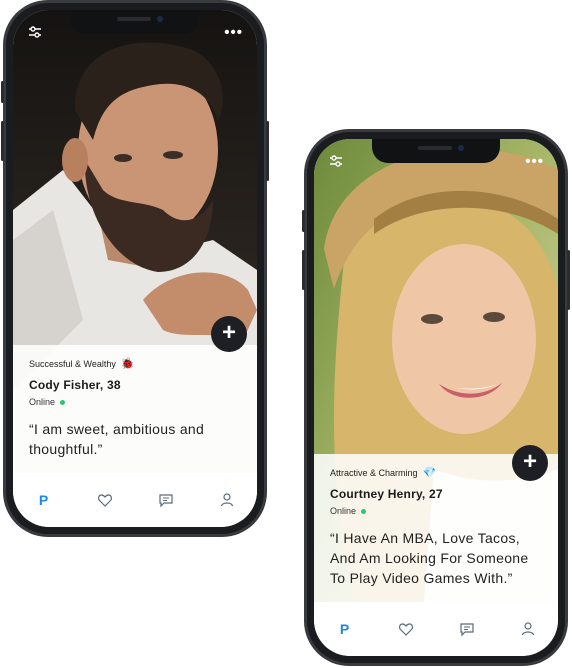  What do you see at coordinates (82, 364) in the screenshot?
I see `tagline: Successful & Wealthy 🐞` at bounding box center [82, 364].